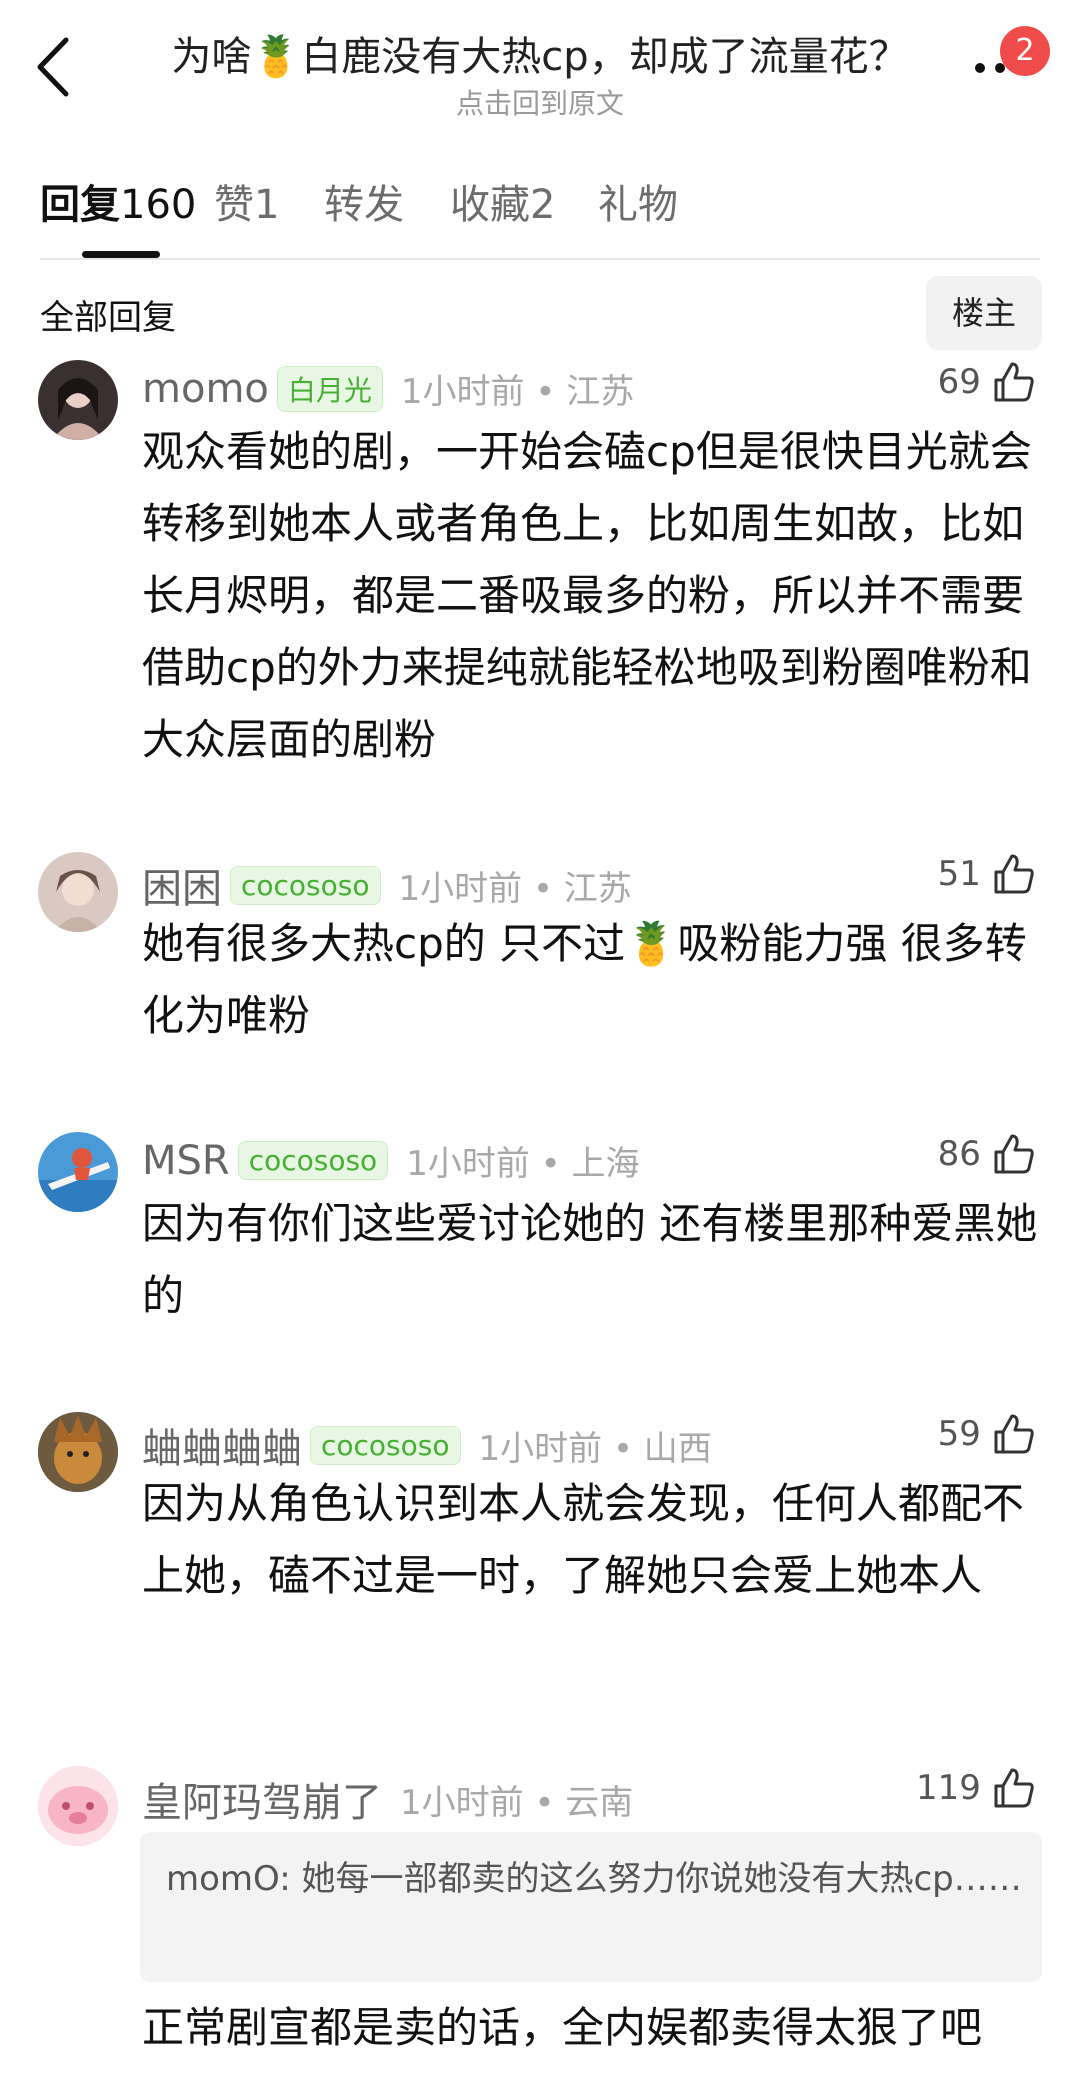 Image resolution: width=1080 pixels, height=2077 pixels. I want to click on tab-count: 2, so click(543, 205).